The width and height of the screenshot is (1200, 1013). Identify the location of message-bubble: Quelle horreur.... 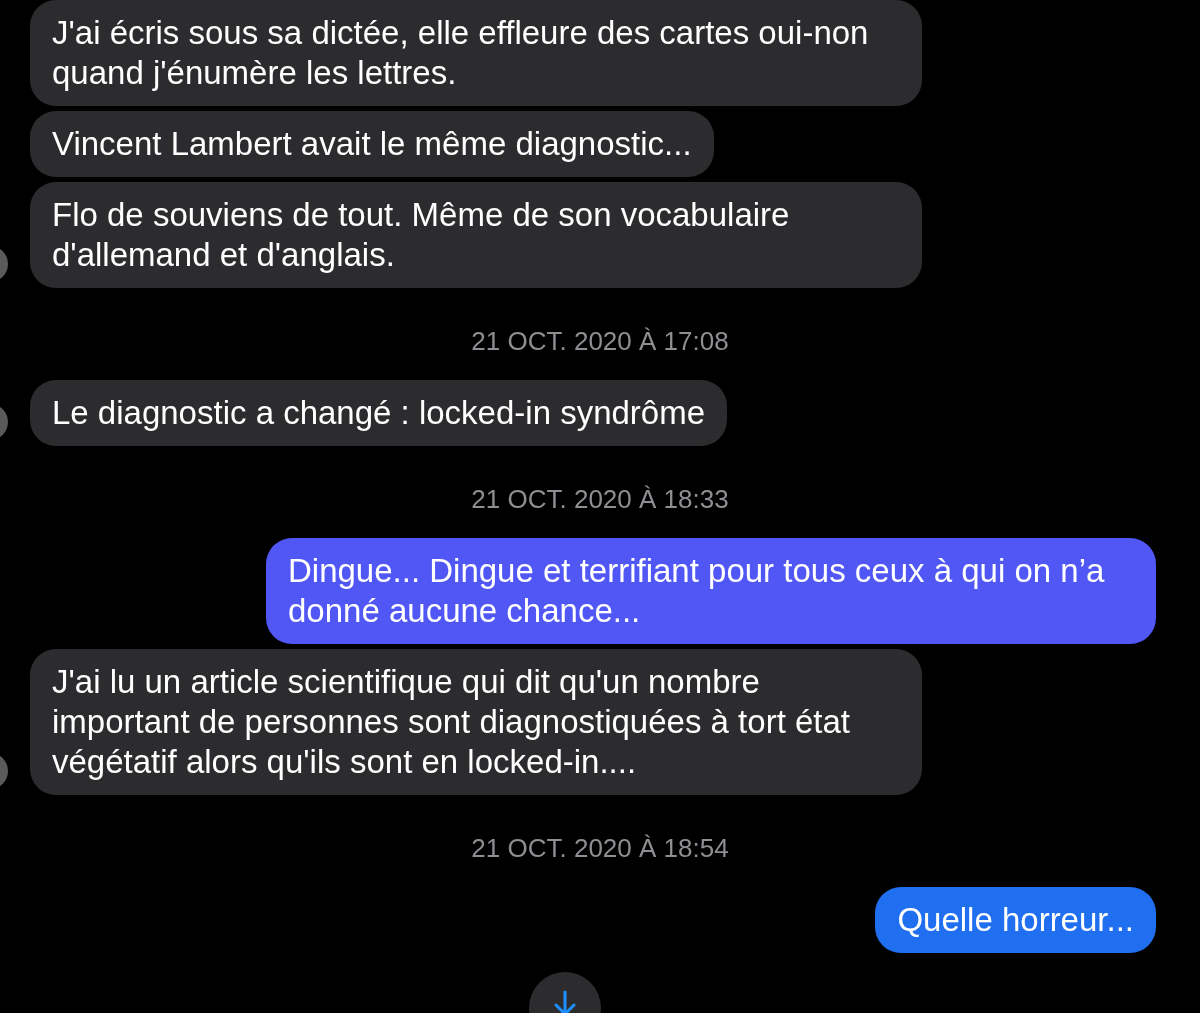
(1015, 920).